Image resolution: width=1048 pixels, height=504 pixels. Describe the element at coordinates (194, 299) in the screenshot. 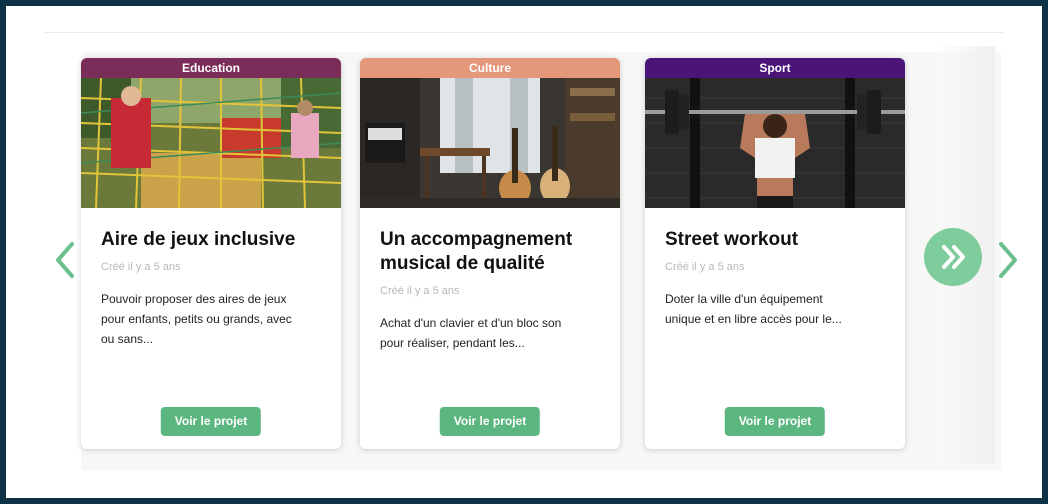

I see `card-description-line: Pouvoir proposer des aires de jeux` at that location.